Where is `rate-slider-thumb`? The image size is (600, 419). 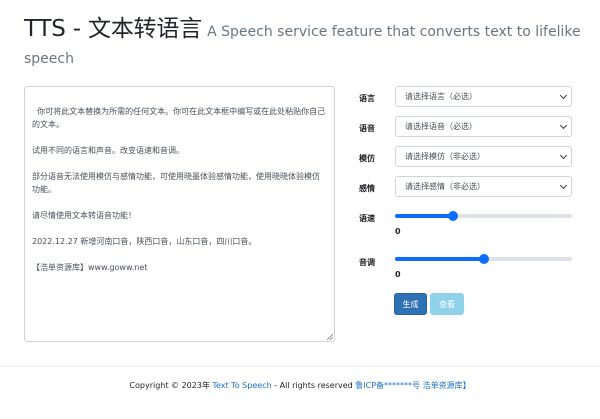 rate-slider-thumb is located at coordinates (453, 216).